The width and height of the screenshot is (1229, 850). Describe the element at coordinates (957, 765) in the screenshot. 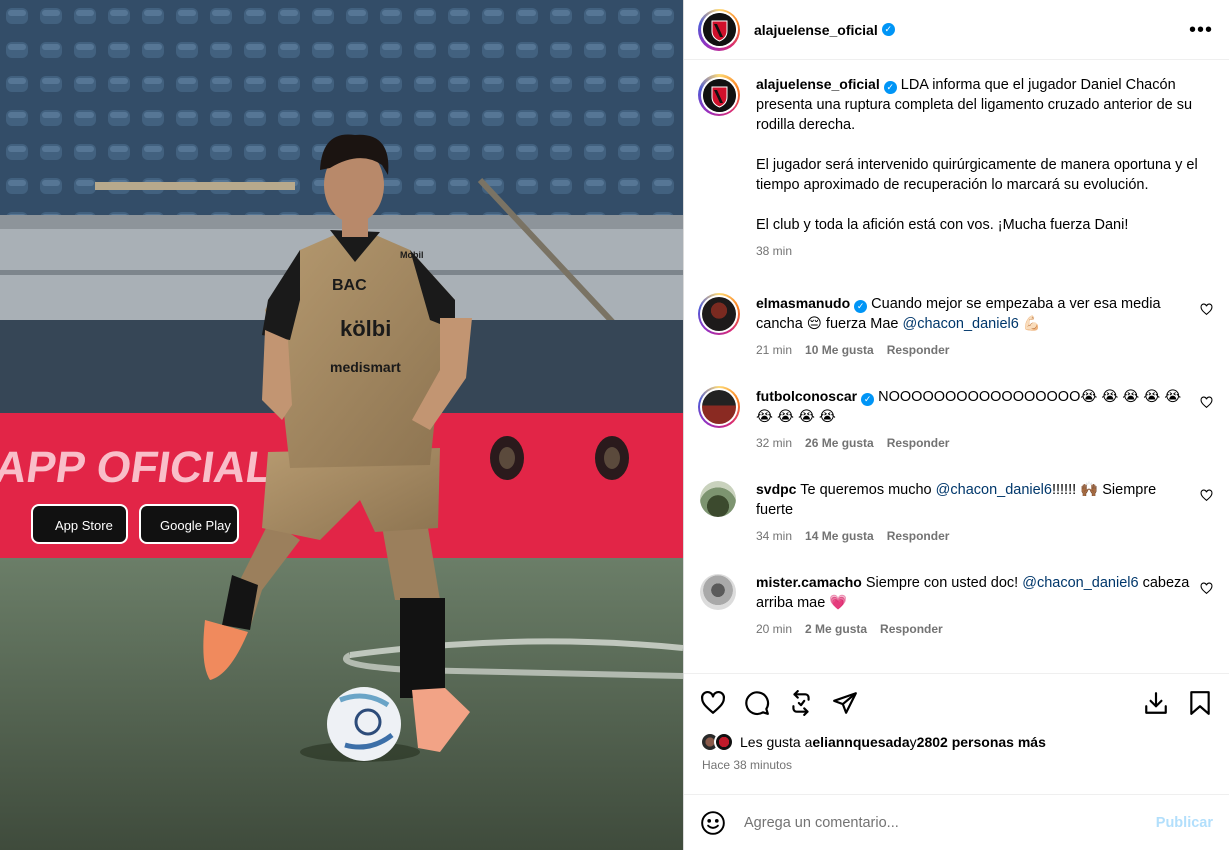

I see `post-age: Hace 38 minutos` at that location.